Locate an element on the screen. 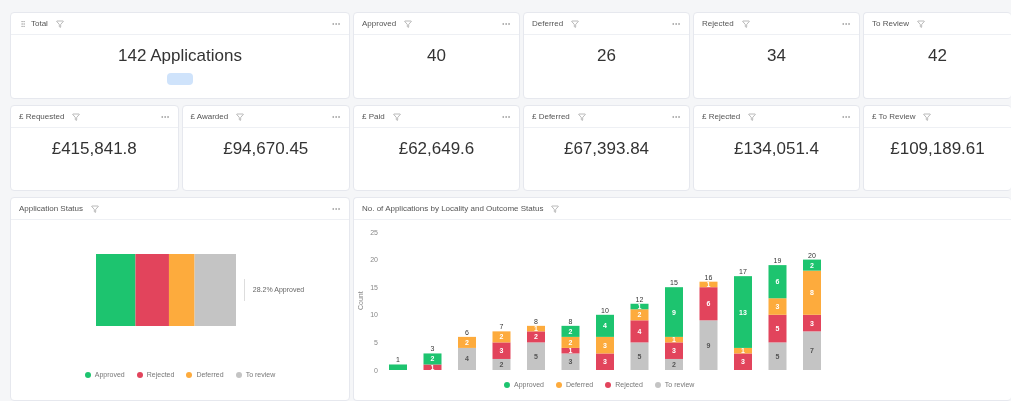 This screenshot has height=401, width=1011. card-title: £ Deferred is located at coordinates (551, 116).